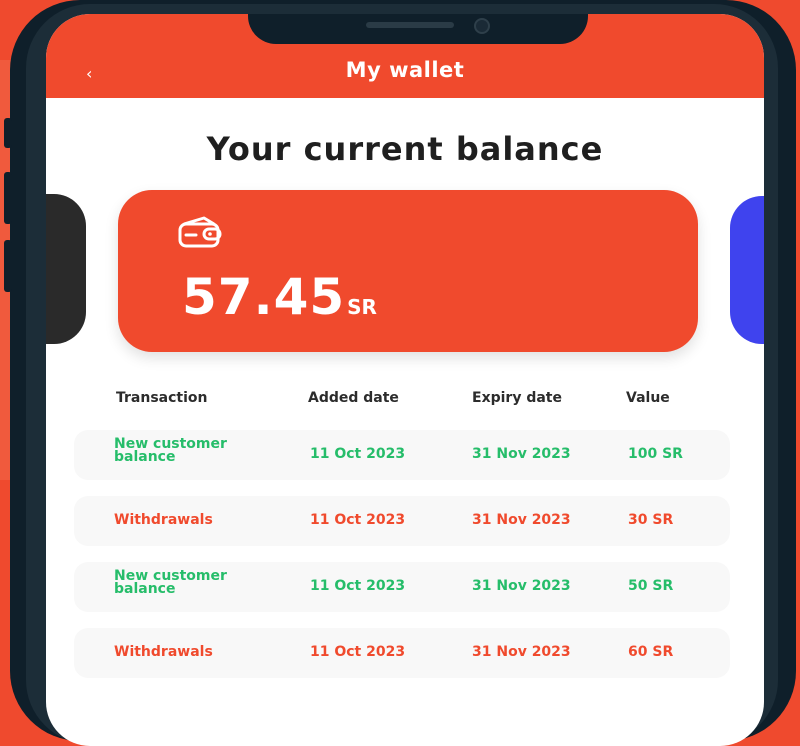 The image size is (800, 746). Describe the element at coordinates (482, 26) in the screenshot. I see `phone-camera` at that location.